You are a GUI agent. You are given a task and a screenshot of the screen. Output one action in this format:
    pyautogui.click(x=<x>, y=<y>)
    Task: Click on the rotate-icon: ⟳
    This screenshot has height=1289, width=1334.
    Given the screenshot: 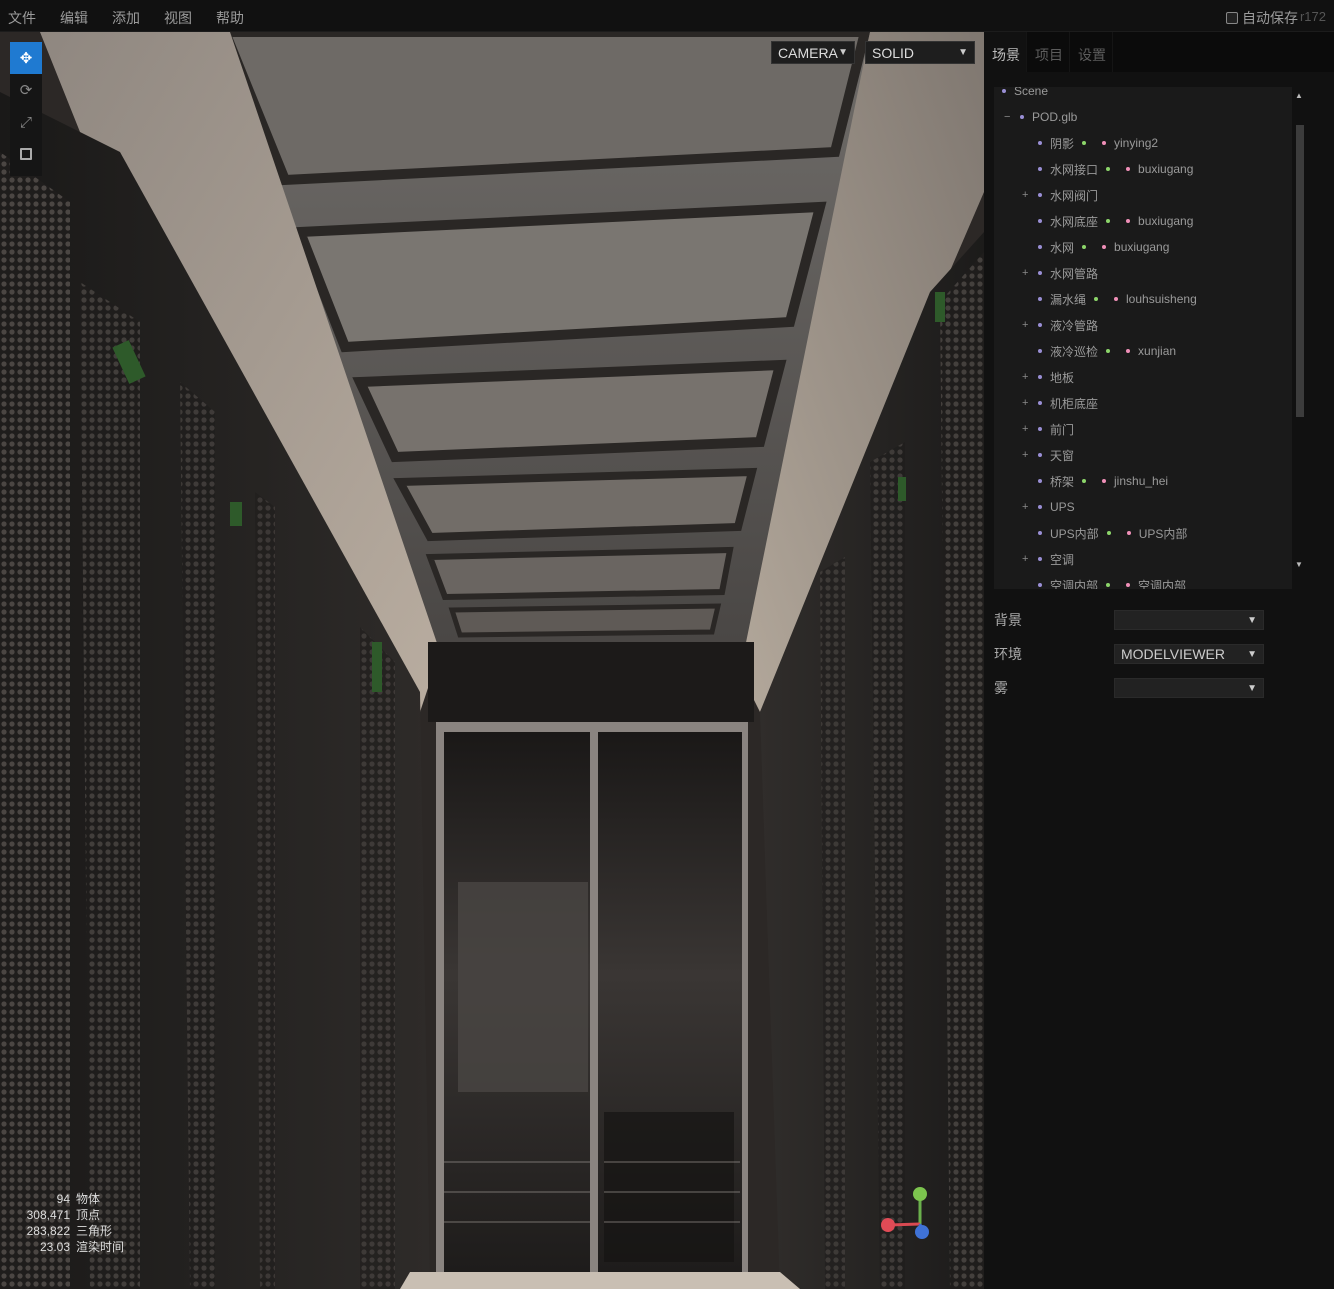 What is the action you would take?
    pyautogui.click(x=26, y=90)
    